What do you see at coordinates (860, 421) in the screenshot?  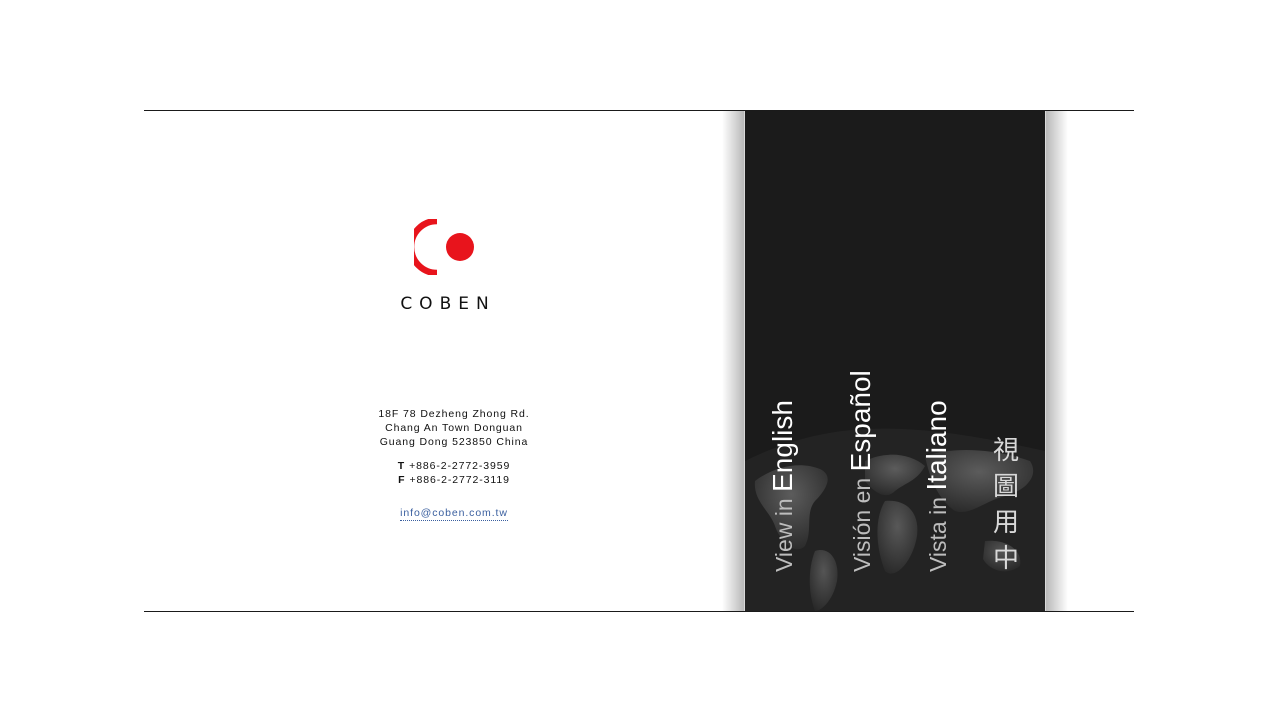 I see `spanish-label: Español` at bounding box center [860, 421].